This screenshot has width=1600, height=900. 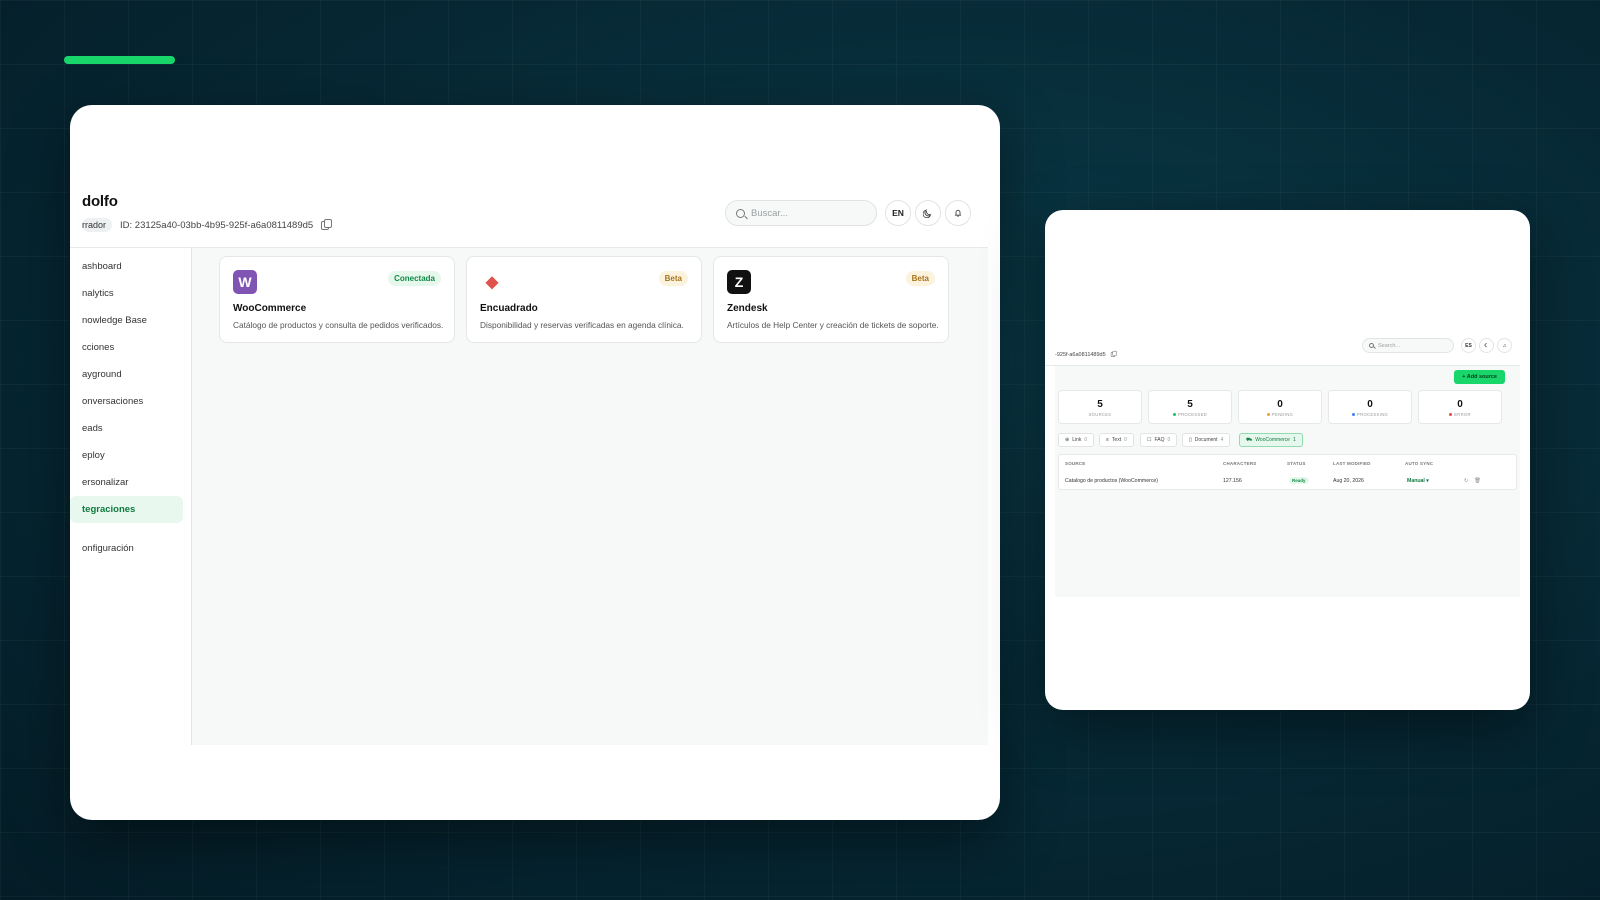 What do you see at coordinates (98, 293) in the screenshot?
I see `sidebar-item-label: nalytics` at bounding box center [98, 293].